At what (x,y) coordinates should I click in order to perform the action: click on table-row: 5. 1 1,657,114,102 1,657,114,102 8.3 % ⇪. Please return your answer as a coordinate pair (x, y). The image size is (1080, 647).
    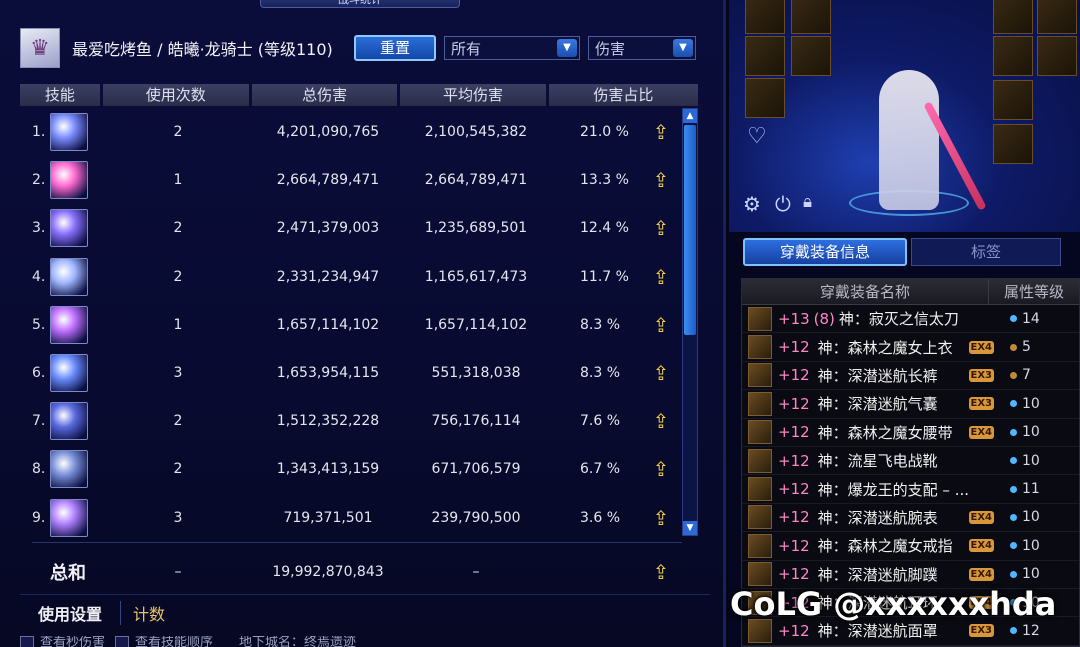
    Looking at the image, I should click on (350, 325).